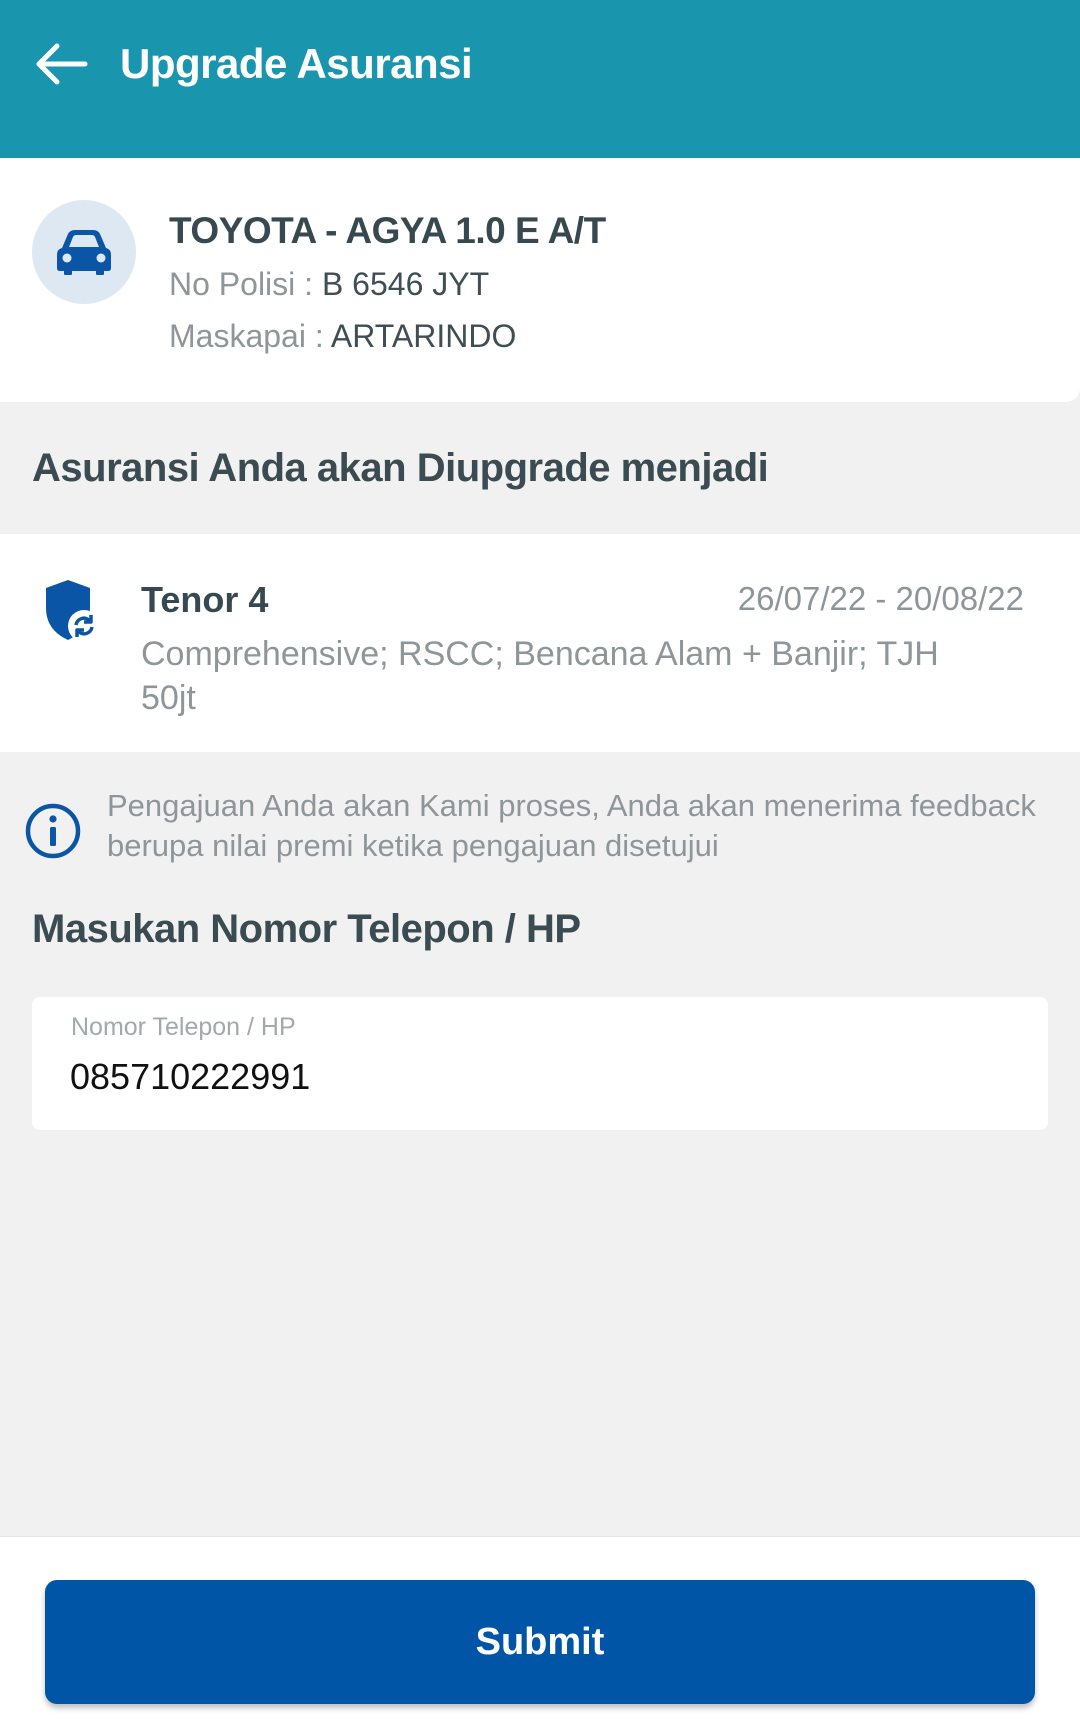 The width and height of the screenshot is (1080, 1732). I want to click on phone-field: Nomor Telepon / HP, so click(540, 1063).